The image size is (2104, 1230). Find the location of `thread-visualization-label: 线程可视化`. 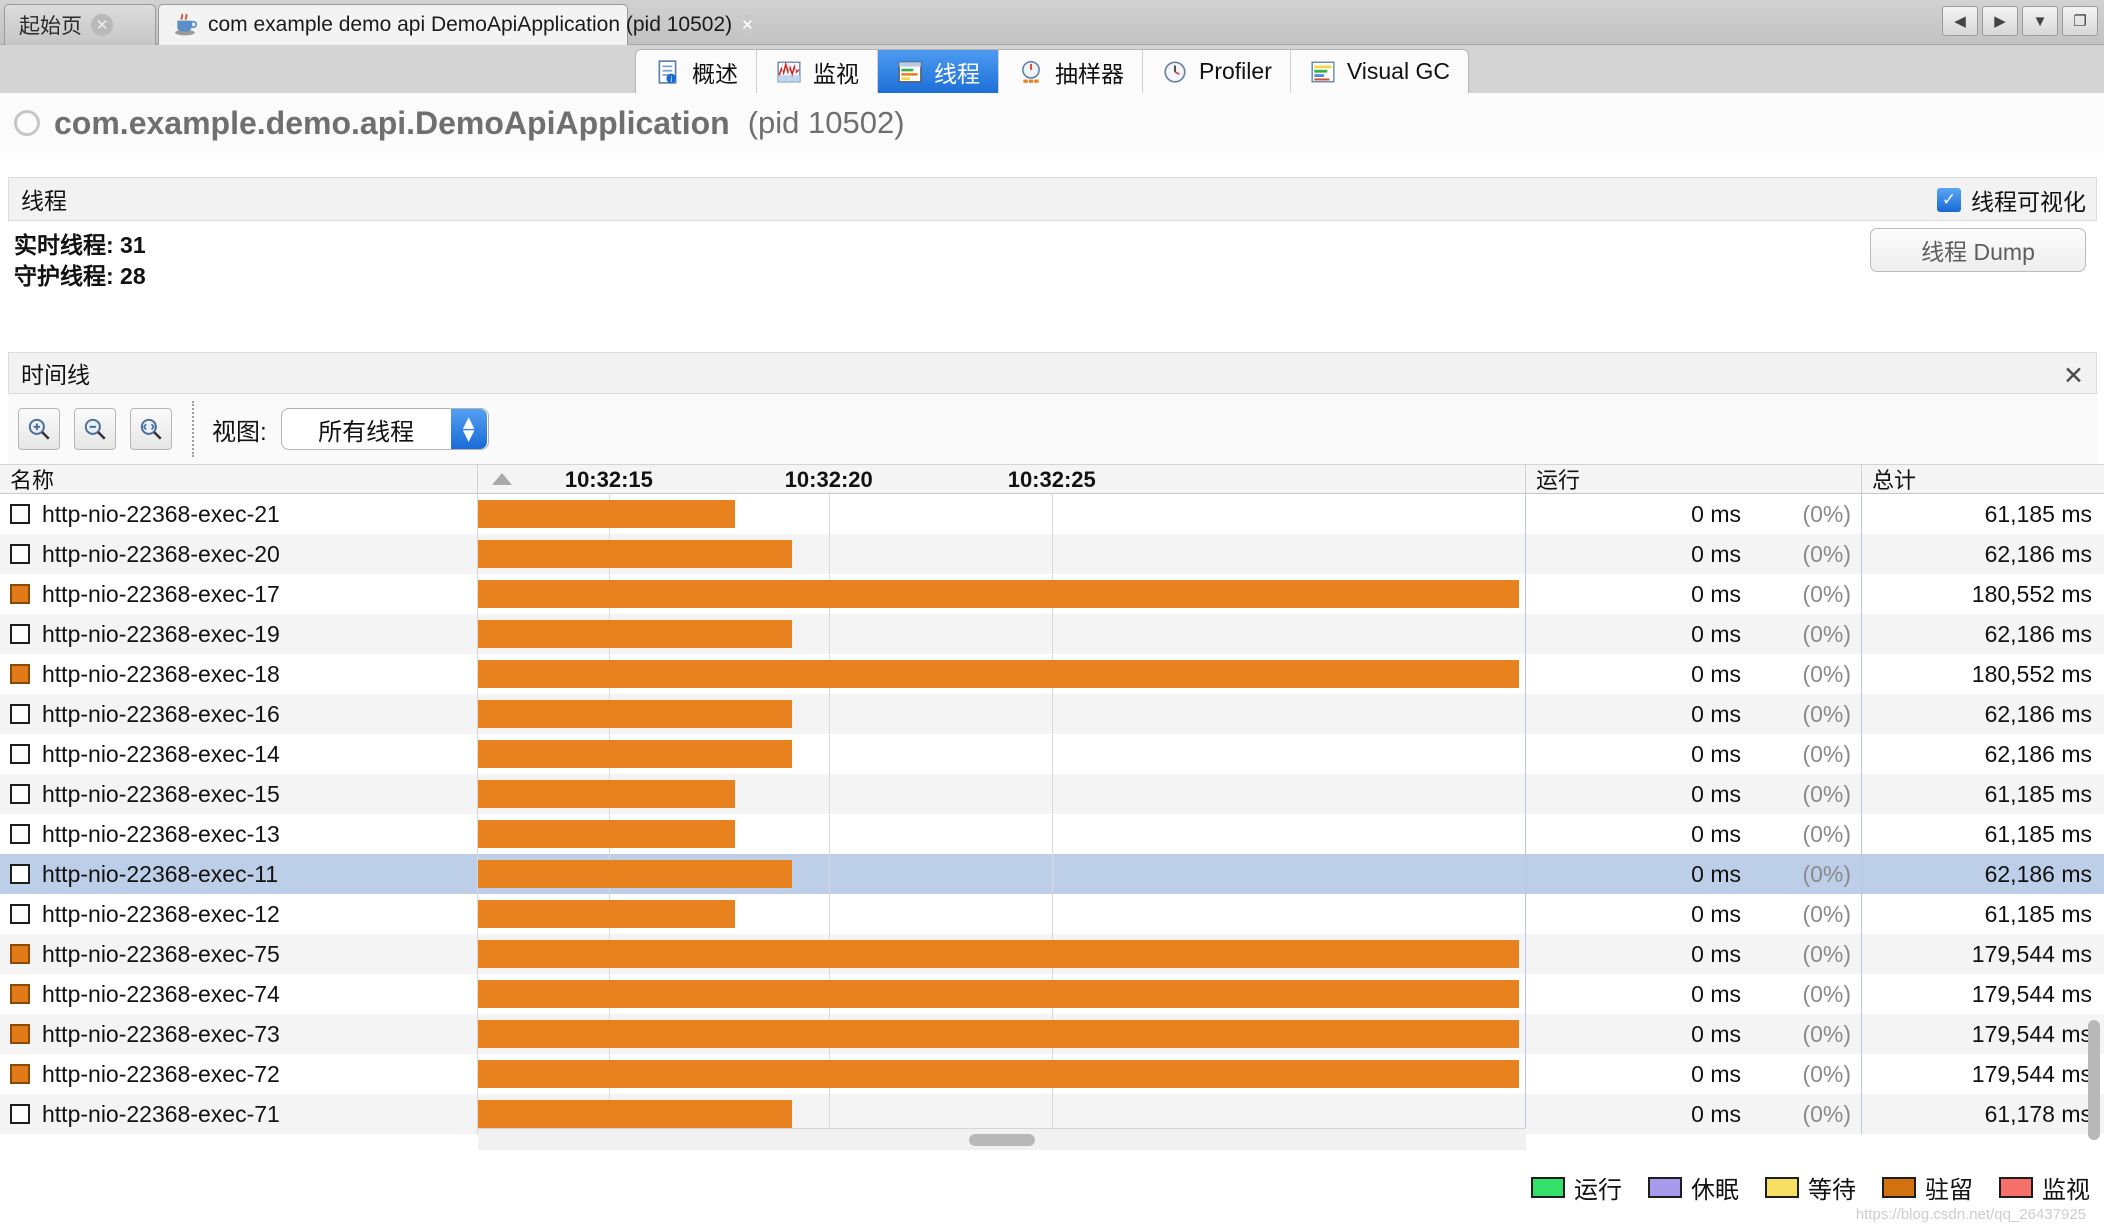

thread-visualization-label: 线程可视化 is located at coordinates (2028, 202).